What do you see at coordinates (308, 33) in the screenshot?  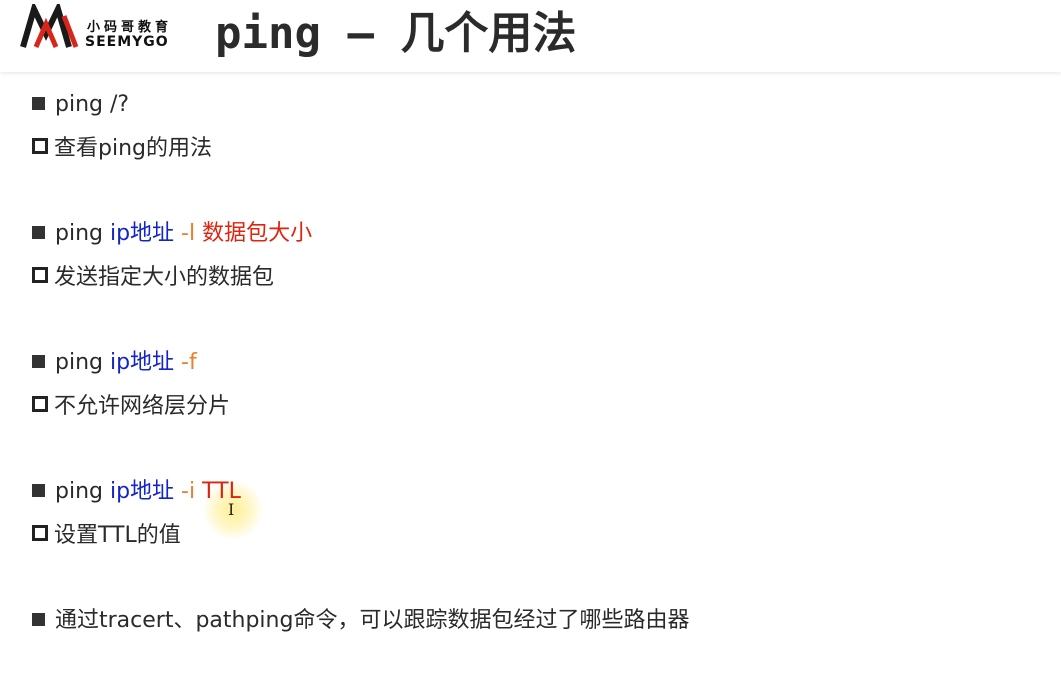 I see `title-code: ping –` at bounding box center [308, 33].